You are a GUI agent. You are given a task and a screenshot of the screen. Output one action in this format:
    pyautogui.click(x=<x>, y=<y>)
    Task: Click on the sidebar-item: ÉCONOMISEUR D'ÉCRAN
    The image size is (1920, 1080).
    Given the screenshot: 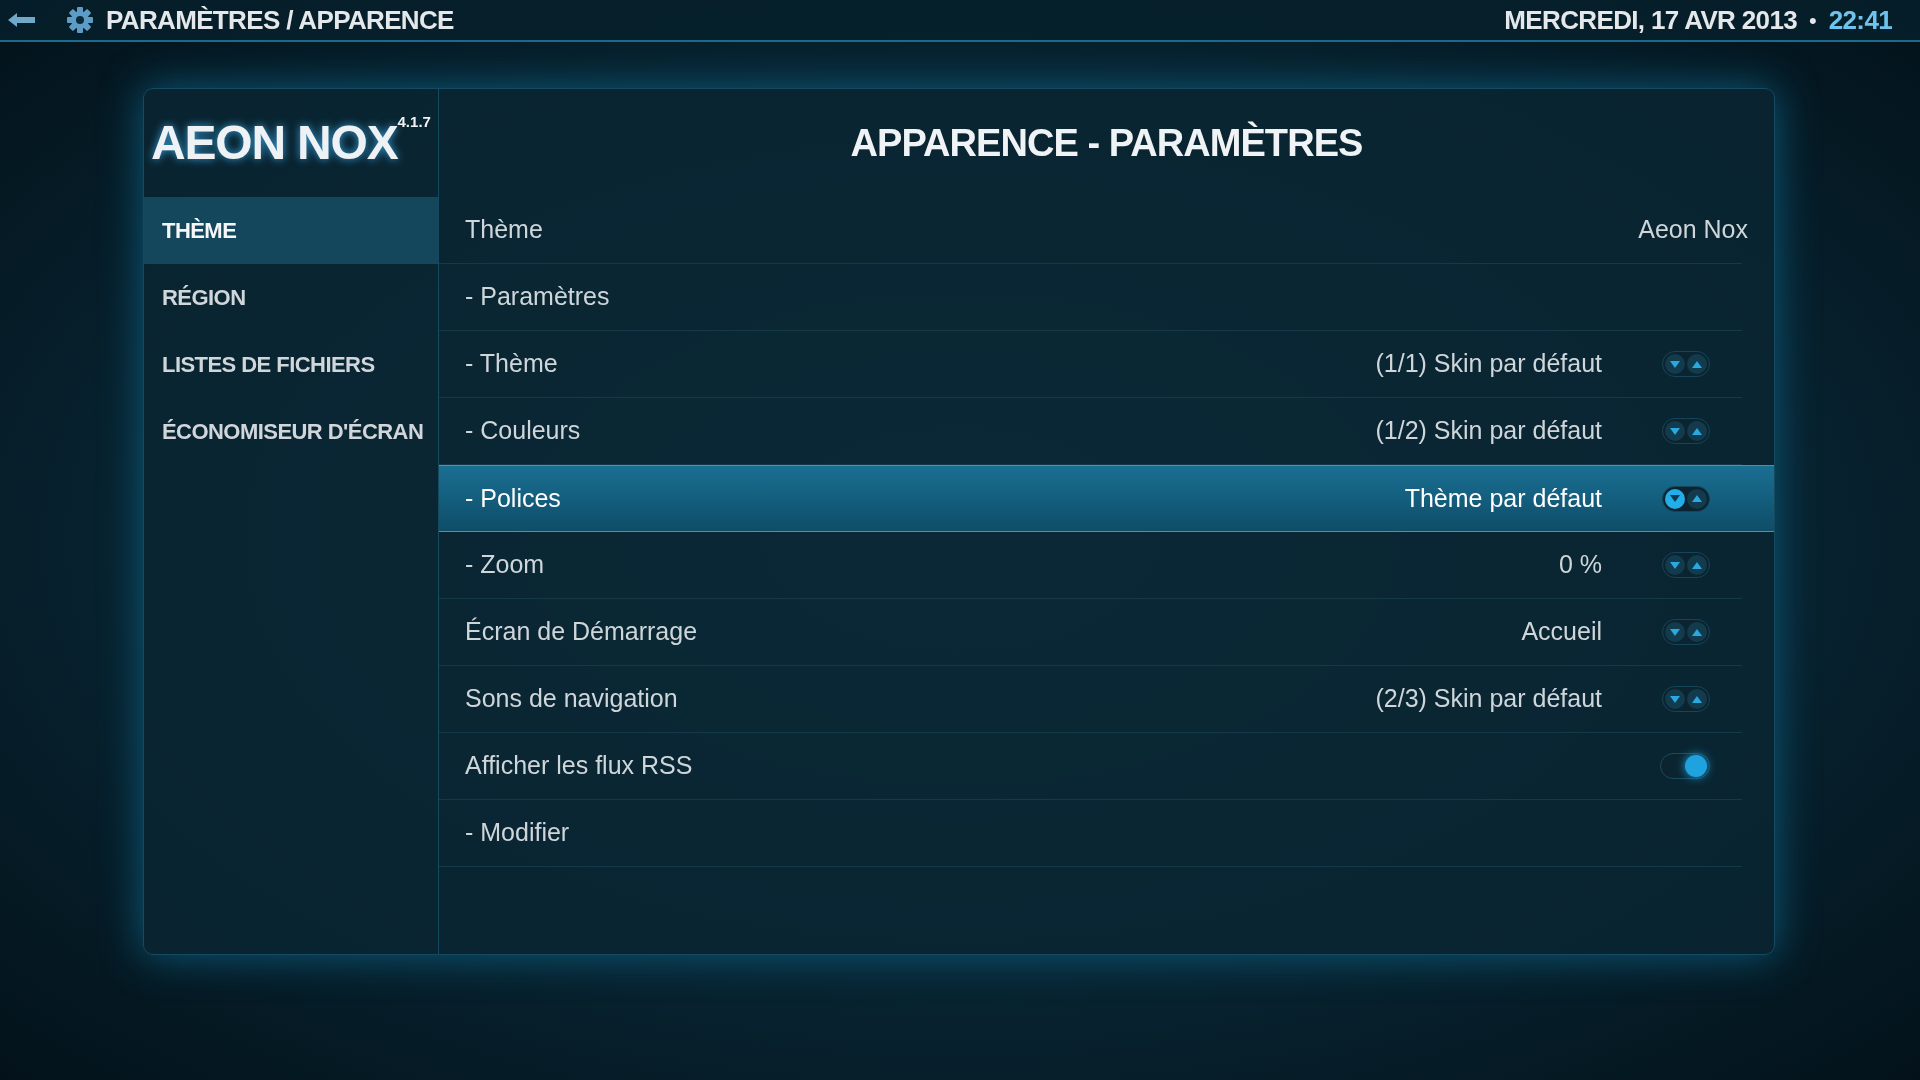 What is the action you would take?
    pyautogui.click(x=291, y=431)
    